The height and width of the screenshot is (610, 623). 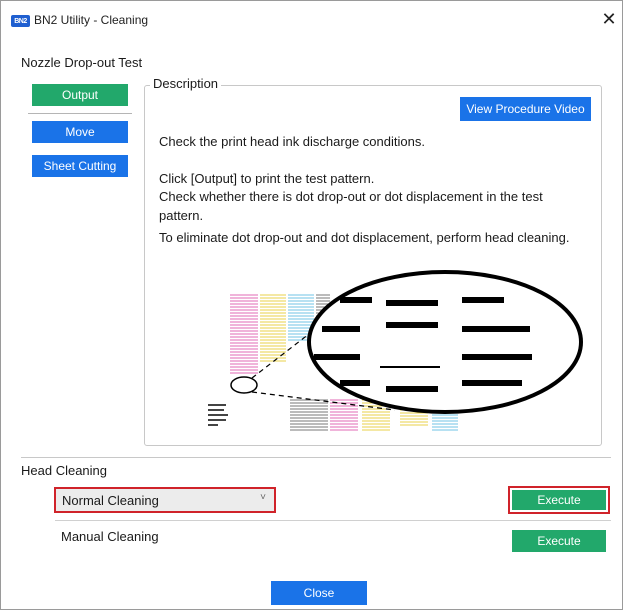 What do you see at coordinates (80, 132) in the screenshot?
I see `move-button: Move` at bounding box center [80, 132].